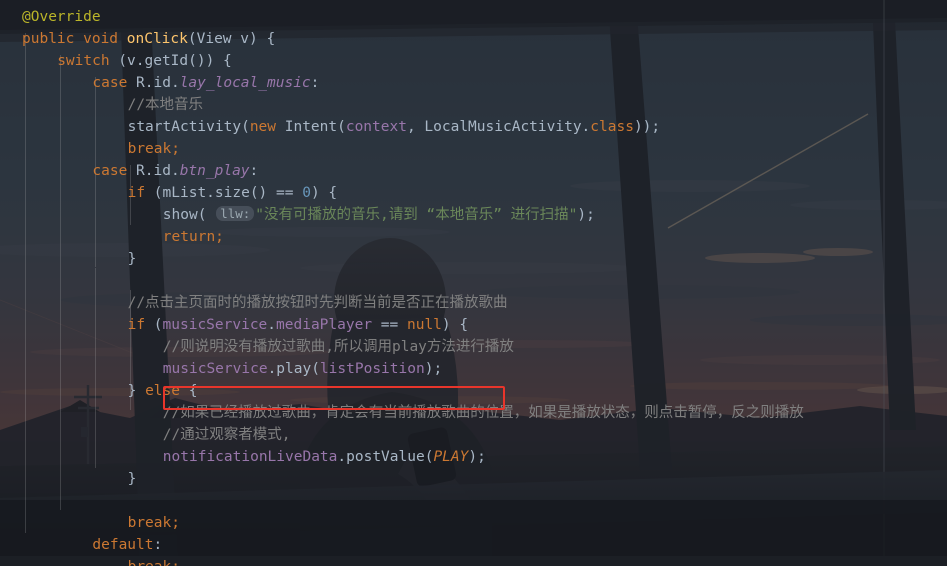 Image resolution: width=947 pixels, height=566 pixels. What do you see at coordinates (306, 193) in the screenshot?
I see `code-token: 0` at bounding box center [306, 193].